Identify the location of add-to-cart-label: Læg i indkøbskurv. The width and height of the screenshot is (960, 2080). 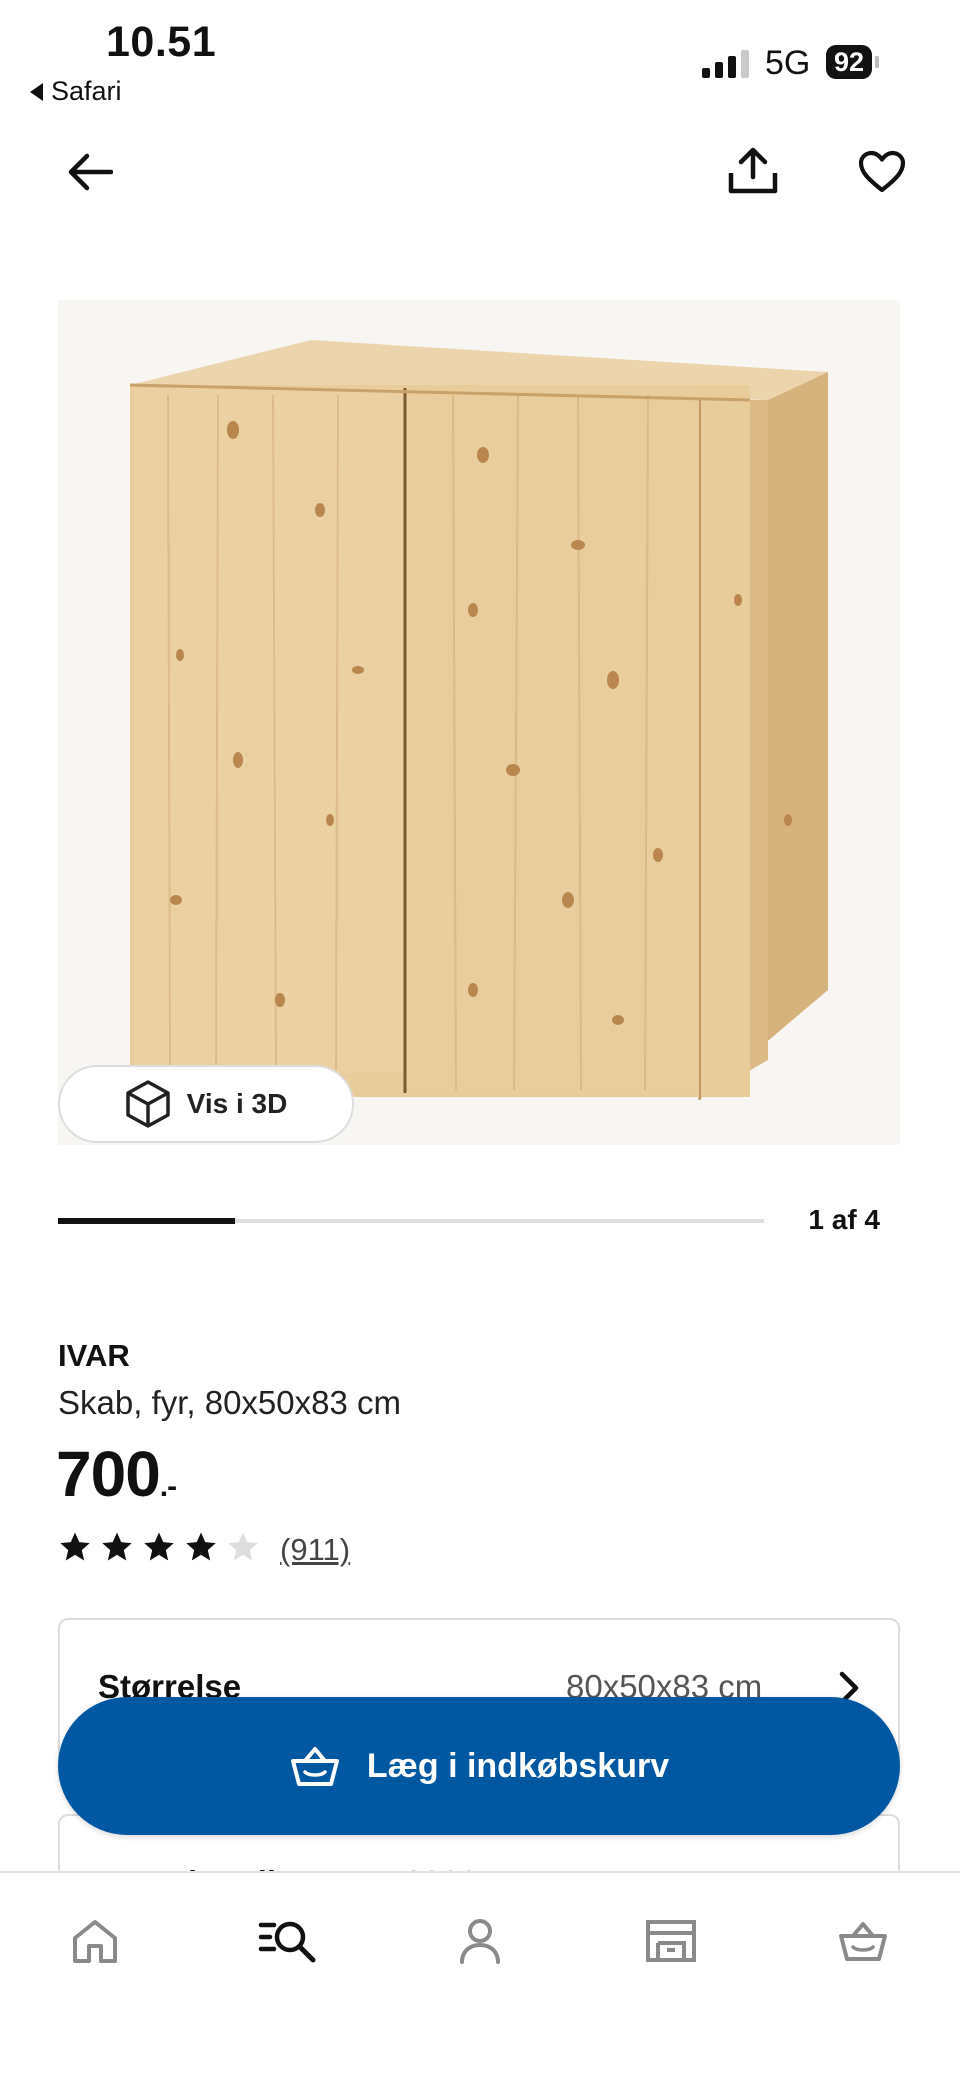
(518, 1765).